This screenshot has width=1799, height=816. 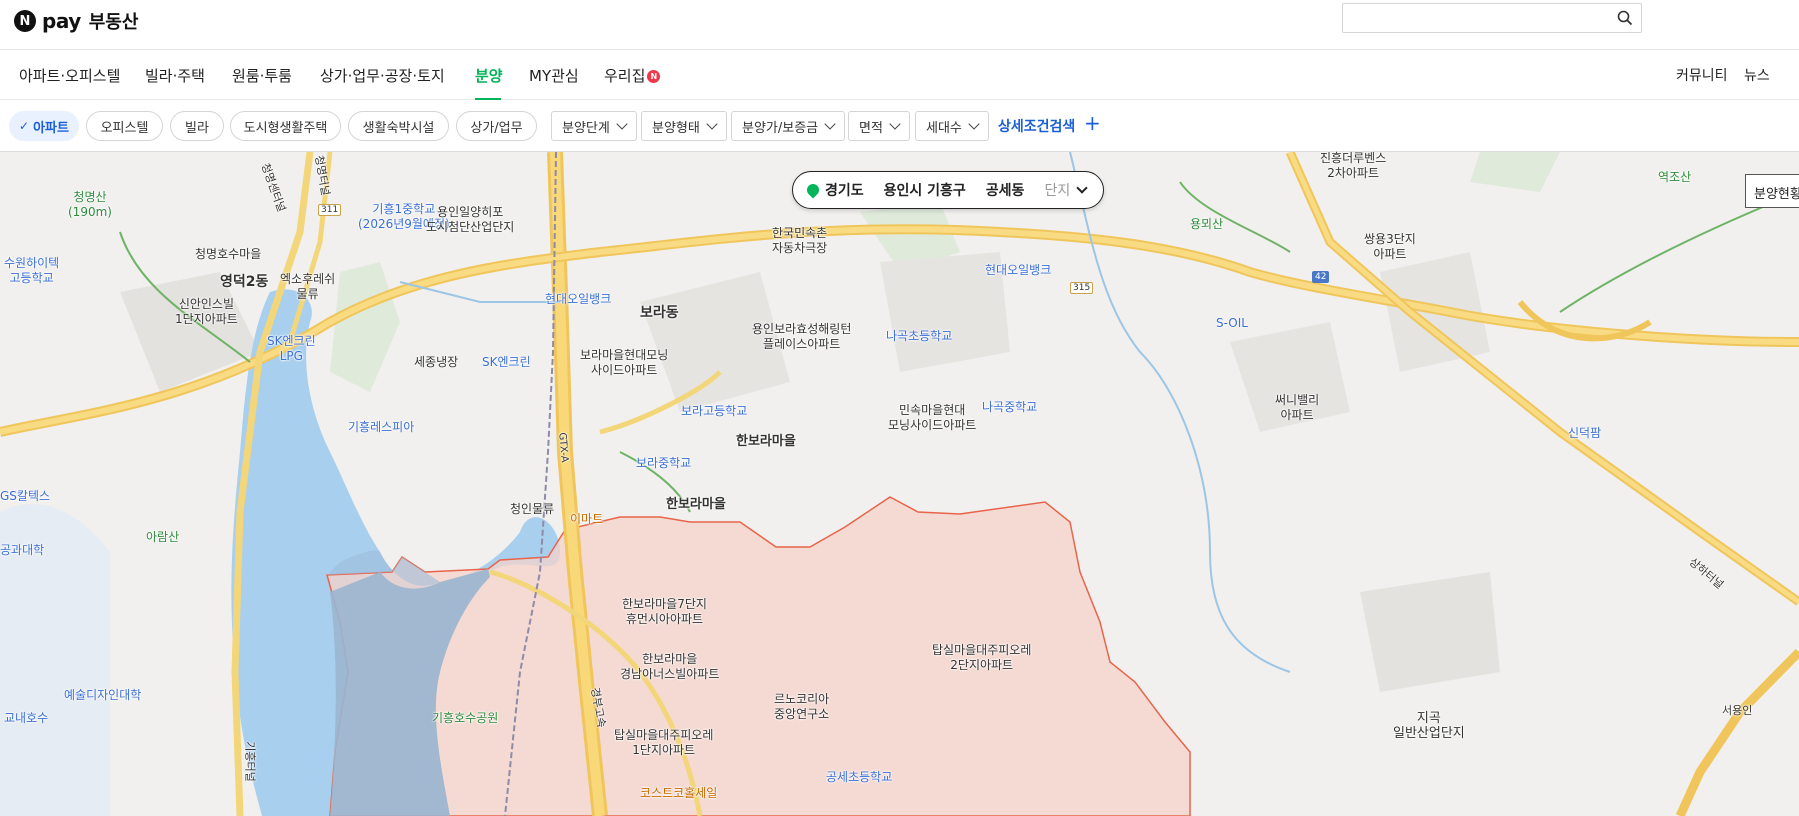 I want to click on dropdown-price-label: 분양가/보증금, so click(x=780, y=128).